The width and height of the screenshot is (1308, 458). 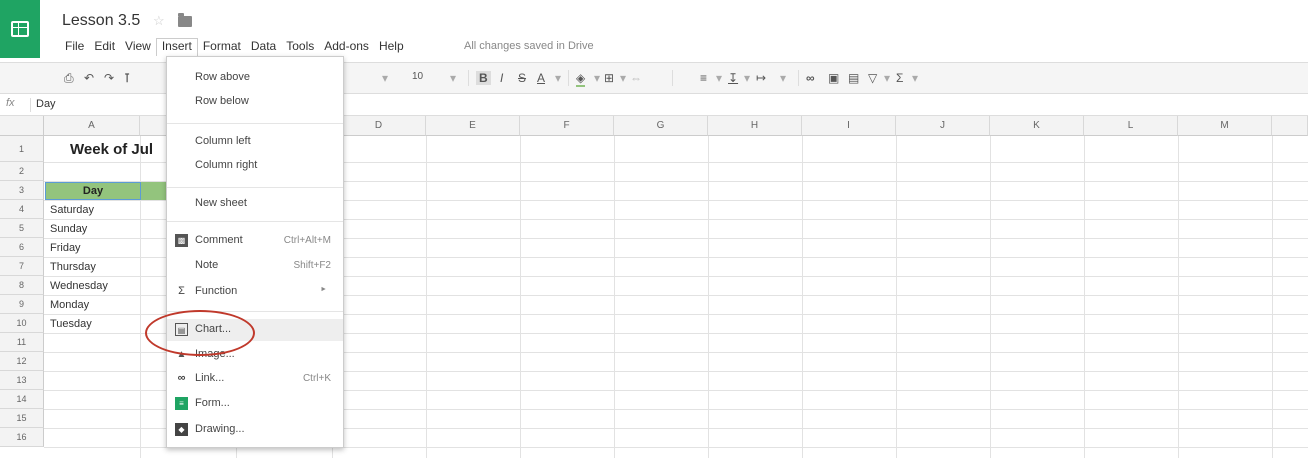 I want to click on column-header-e: E, so click(x=473, y=126).